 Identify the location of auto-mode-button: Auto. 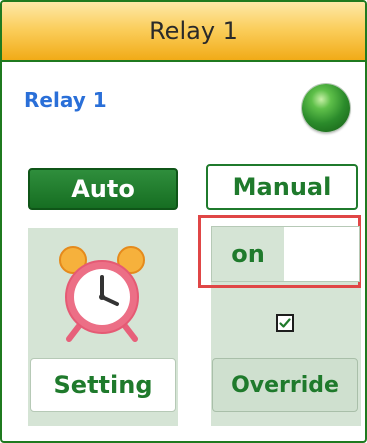
(103, 189).